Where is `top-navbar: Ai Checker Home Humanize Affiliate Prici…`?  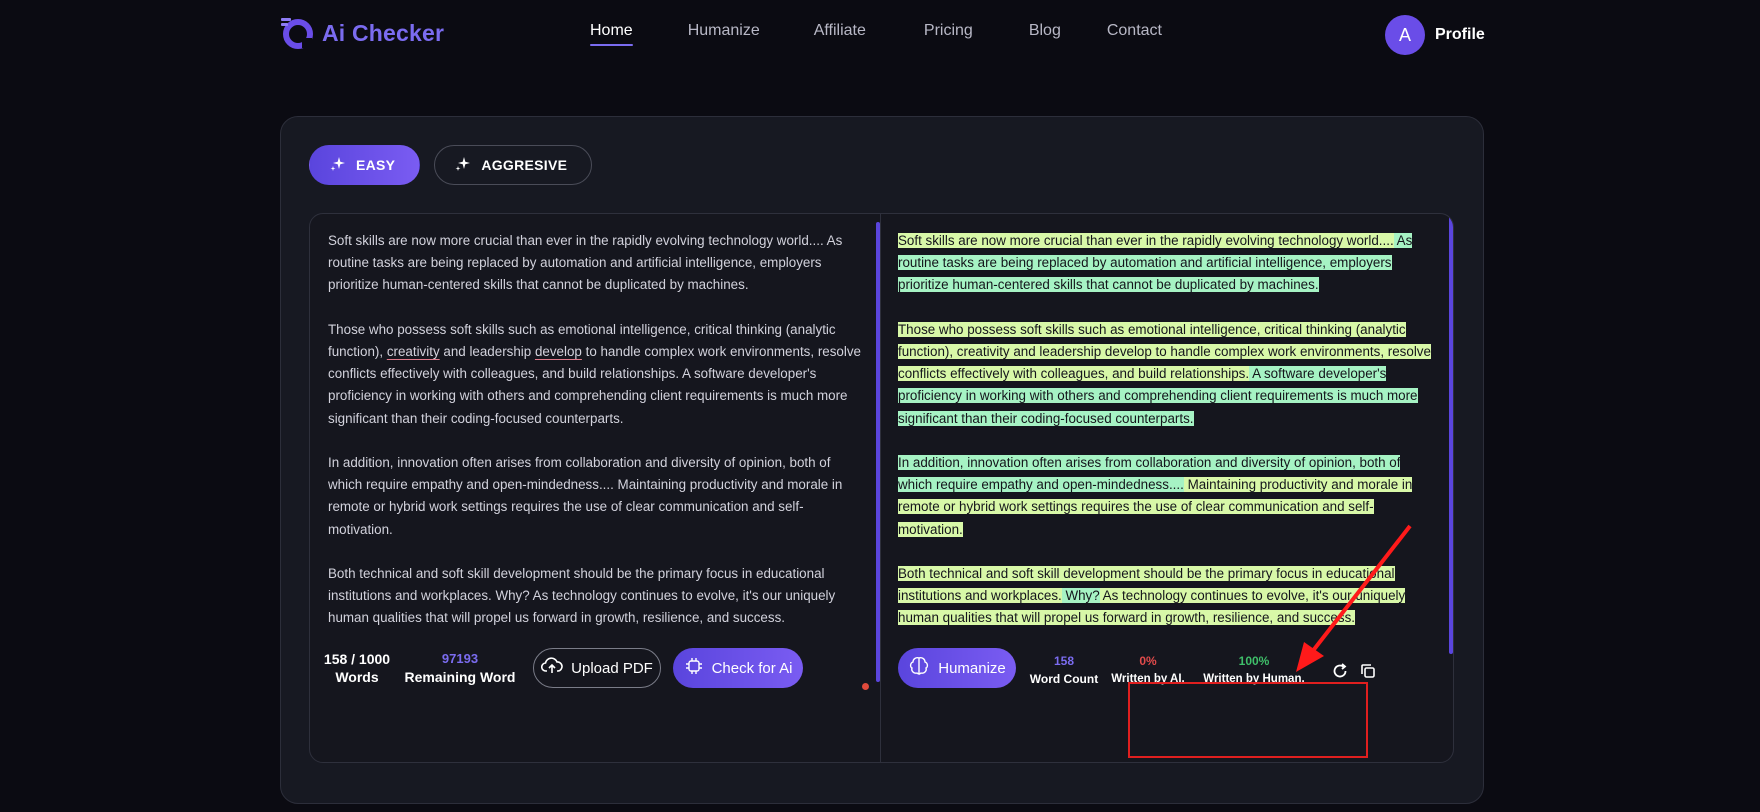 top-navbar: Ai Checker Home Humanize Affiliate Prici… is located at coordinates (880, 35).